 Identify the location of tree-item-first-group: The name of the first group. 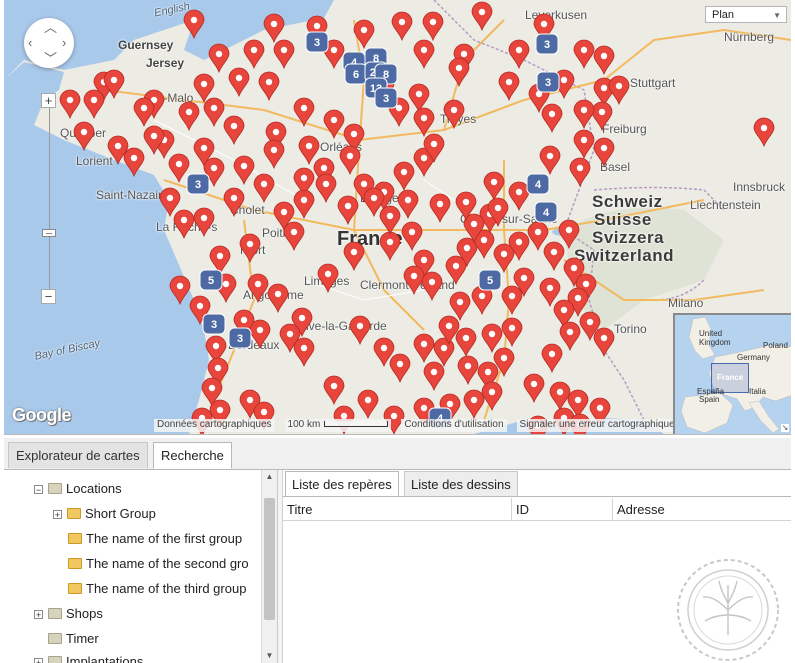
(155, 539).